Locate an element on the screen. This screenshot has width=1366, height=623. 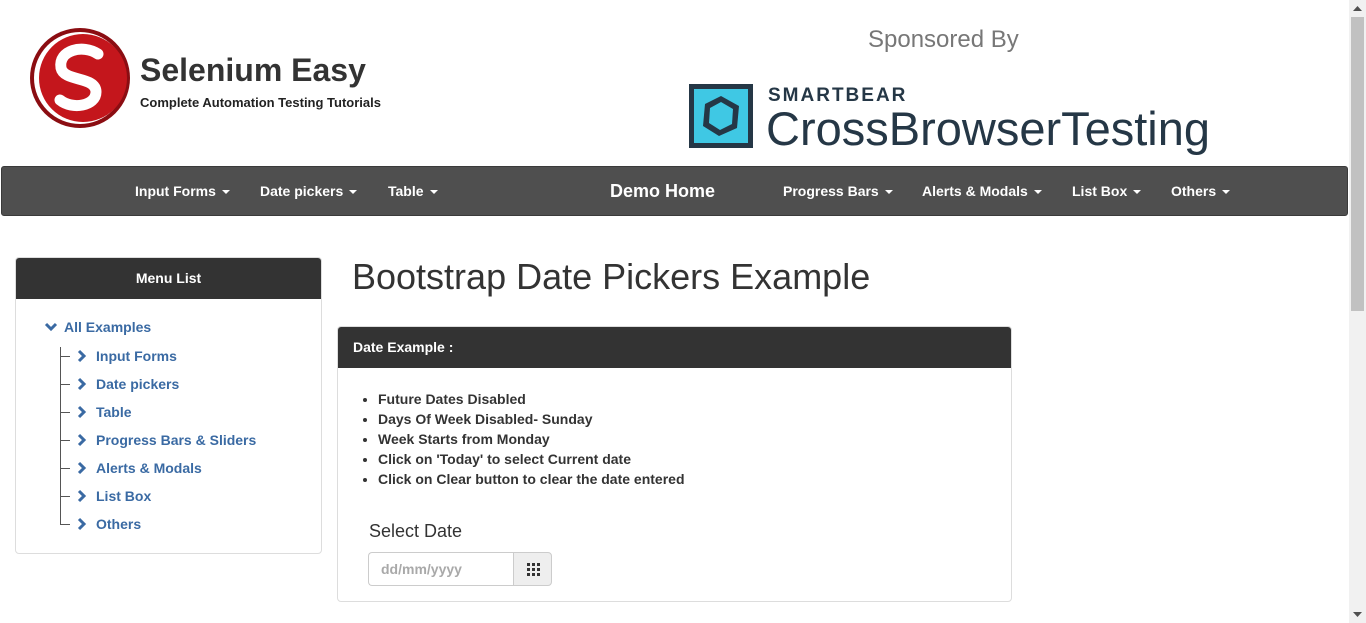
tree-item-list-box: List Box is located at coordinates (180, 496).